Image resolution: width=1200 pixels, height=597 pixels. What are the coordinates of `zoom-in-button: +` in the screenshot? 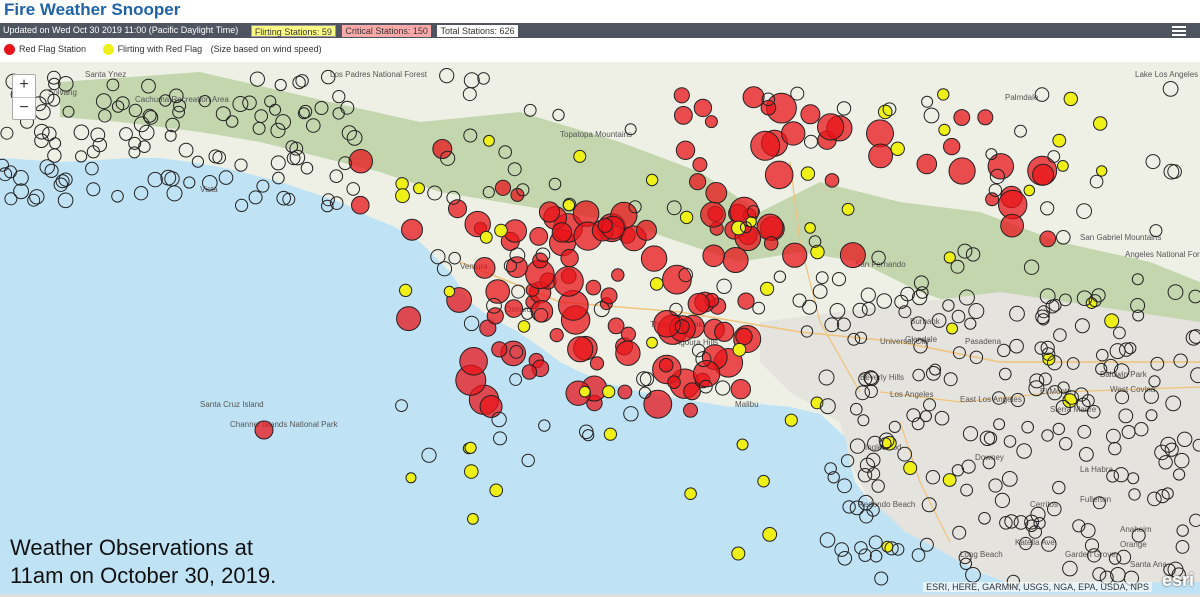 It's located at (24, 86).